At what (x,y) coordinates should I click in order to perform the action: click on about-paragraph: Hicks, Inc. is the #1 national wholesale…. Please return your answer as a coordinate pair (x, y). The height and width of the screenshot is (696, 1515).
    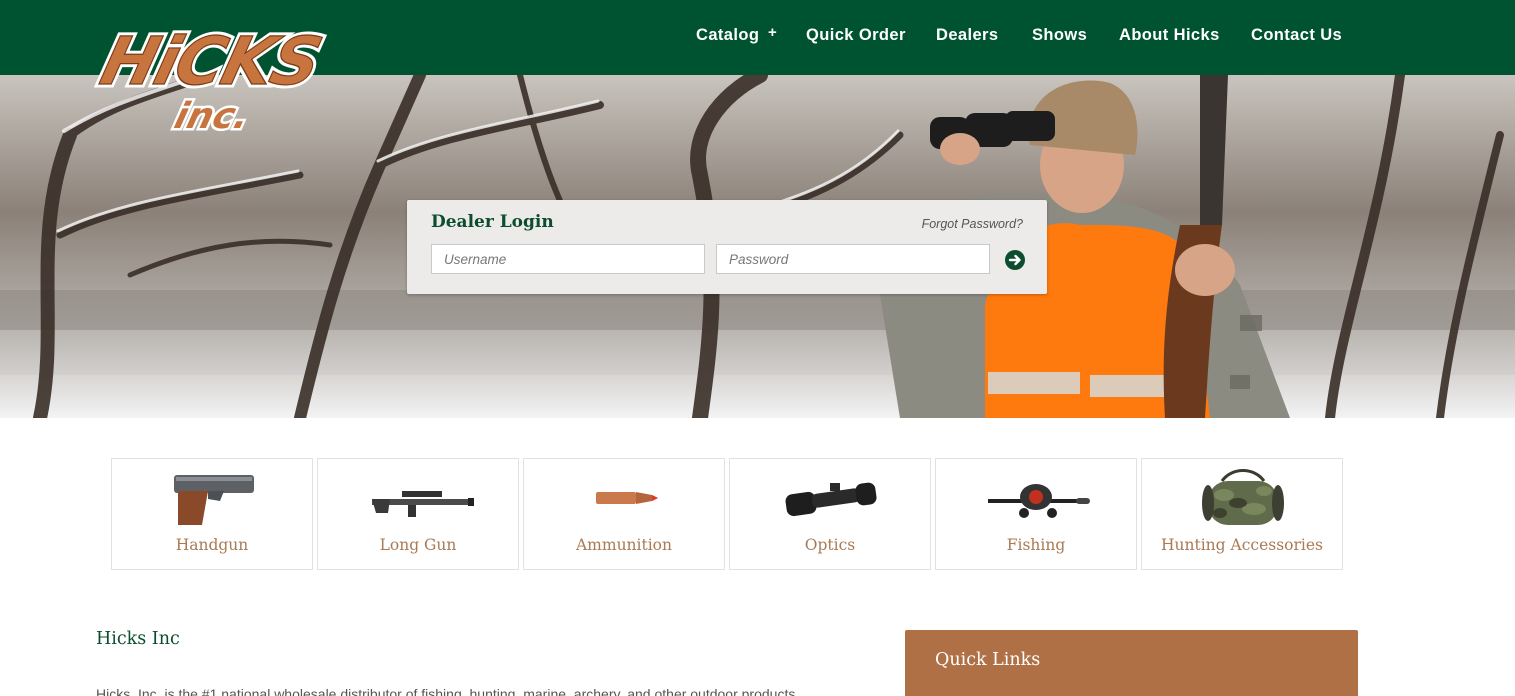
    Looking at the image, I should click on (448, 691).